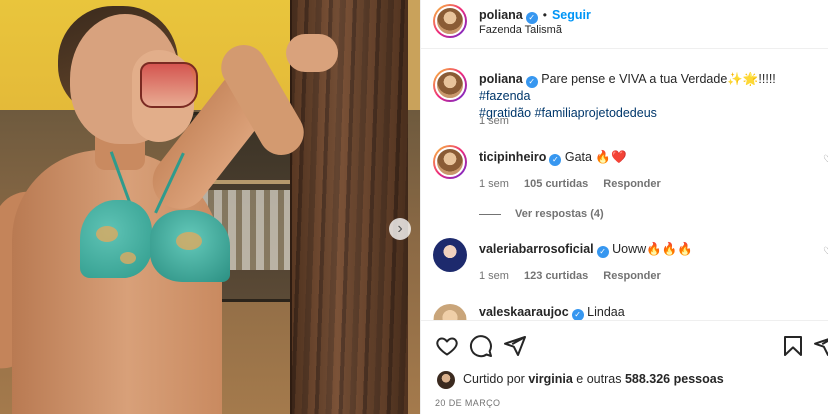 This screenshot has height=414, width=828. Describe the element at coordinates (652, 249) in the screenshot. I see `comment-text: Uoww🔥🔥🔥` at that location.